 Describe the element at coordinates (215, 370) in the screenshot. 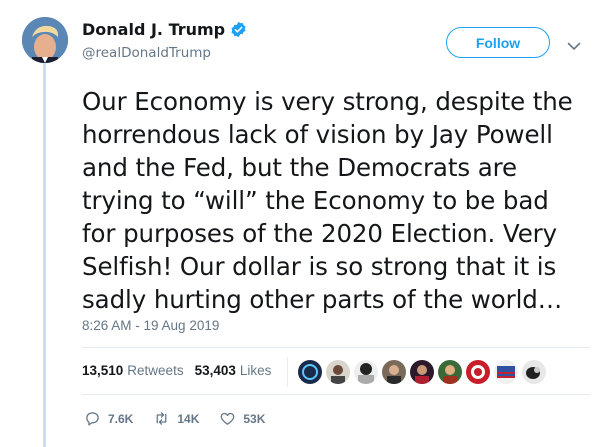

I see `likes-count: 53,403` at that location.